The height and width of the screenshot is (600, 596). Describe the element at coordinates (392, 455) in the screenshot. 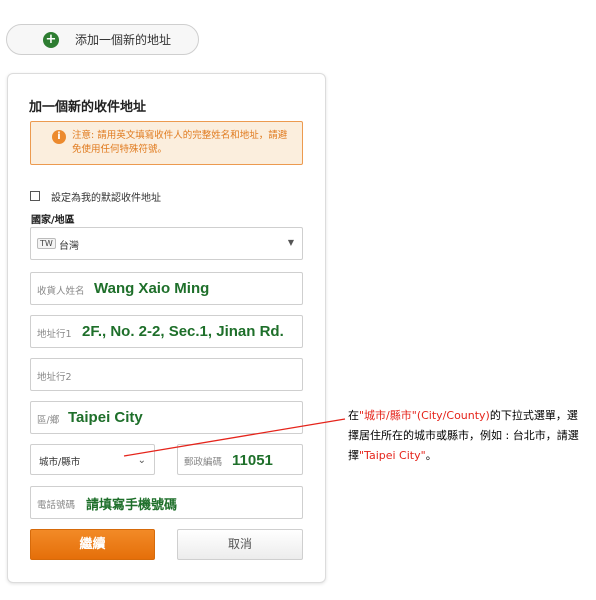

I see `annotation-highlight-taipei: "Taipei City"` at that location.